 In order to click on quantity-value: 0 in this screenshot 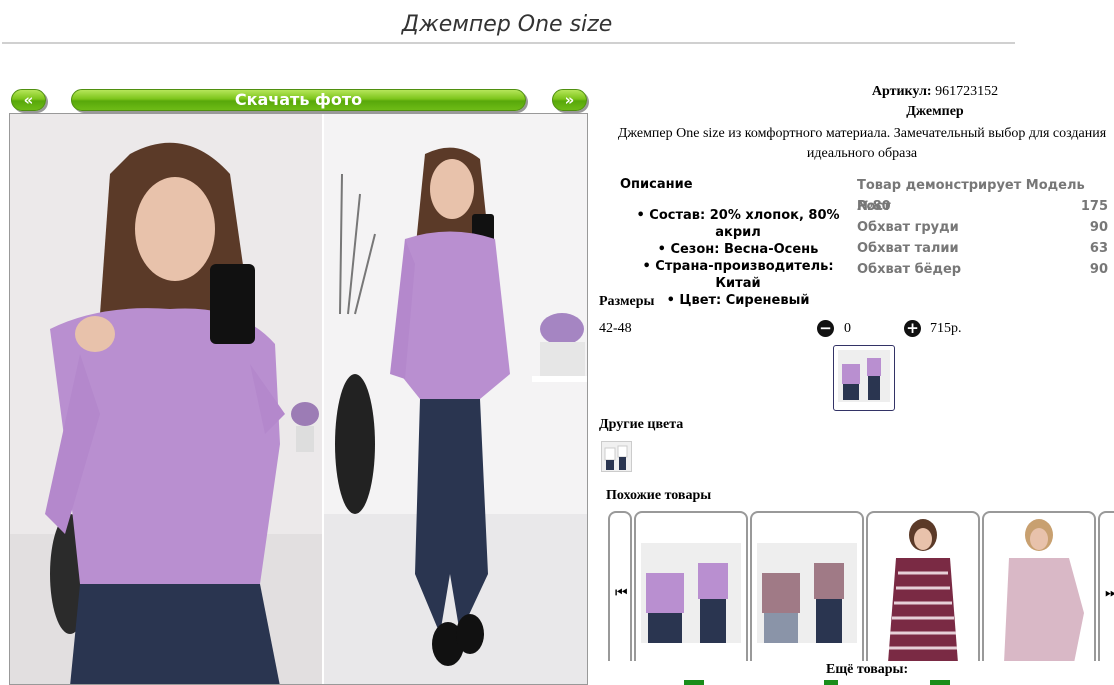, I will do `click(847, 328)`.